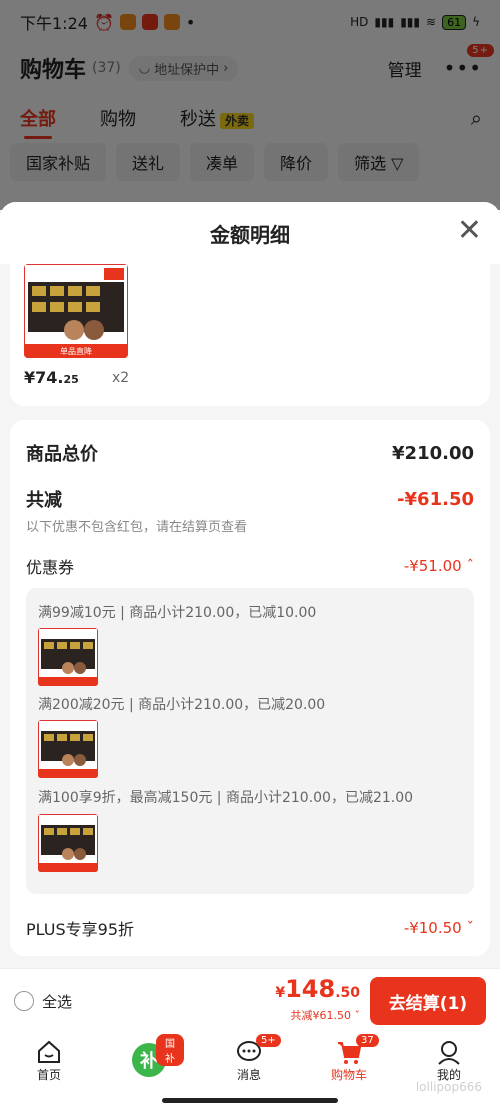 The width and height of the screenshot is (500, 1111). I want to click on cart-badge: 37, so click(367, 1040).